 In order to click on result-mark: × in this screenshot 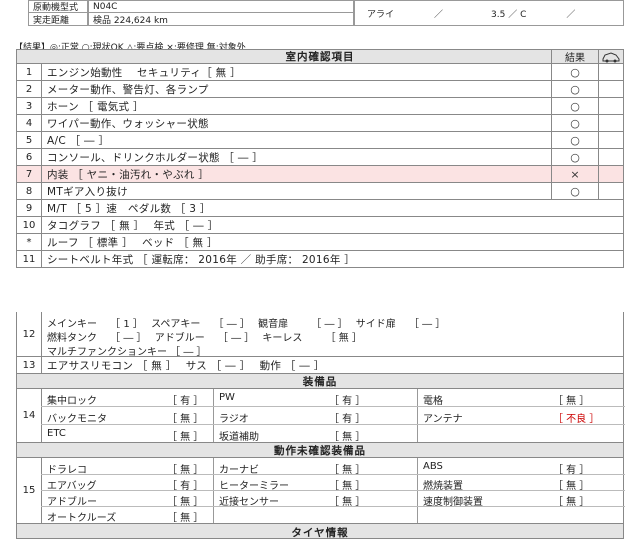, I will do `click(575, 174)`.